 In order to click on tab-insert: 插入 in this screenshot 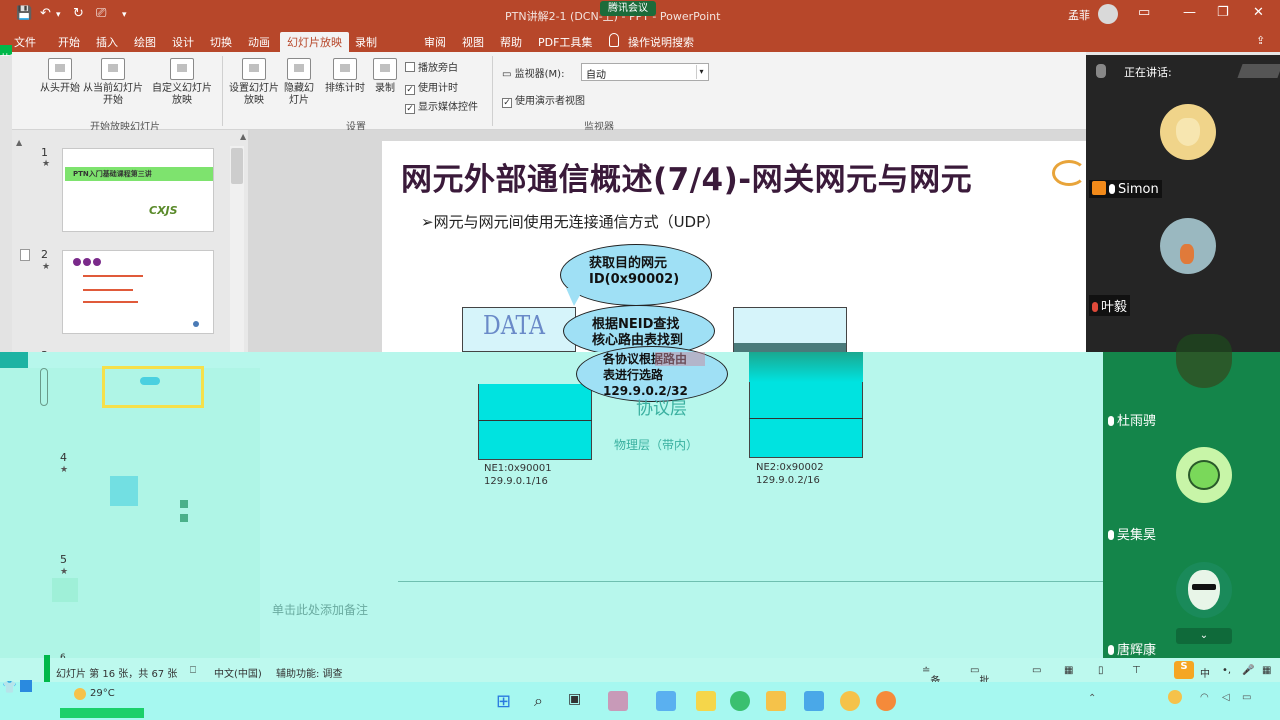, I will do `click(107, 42)`.